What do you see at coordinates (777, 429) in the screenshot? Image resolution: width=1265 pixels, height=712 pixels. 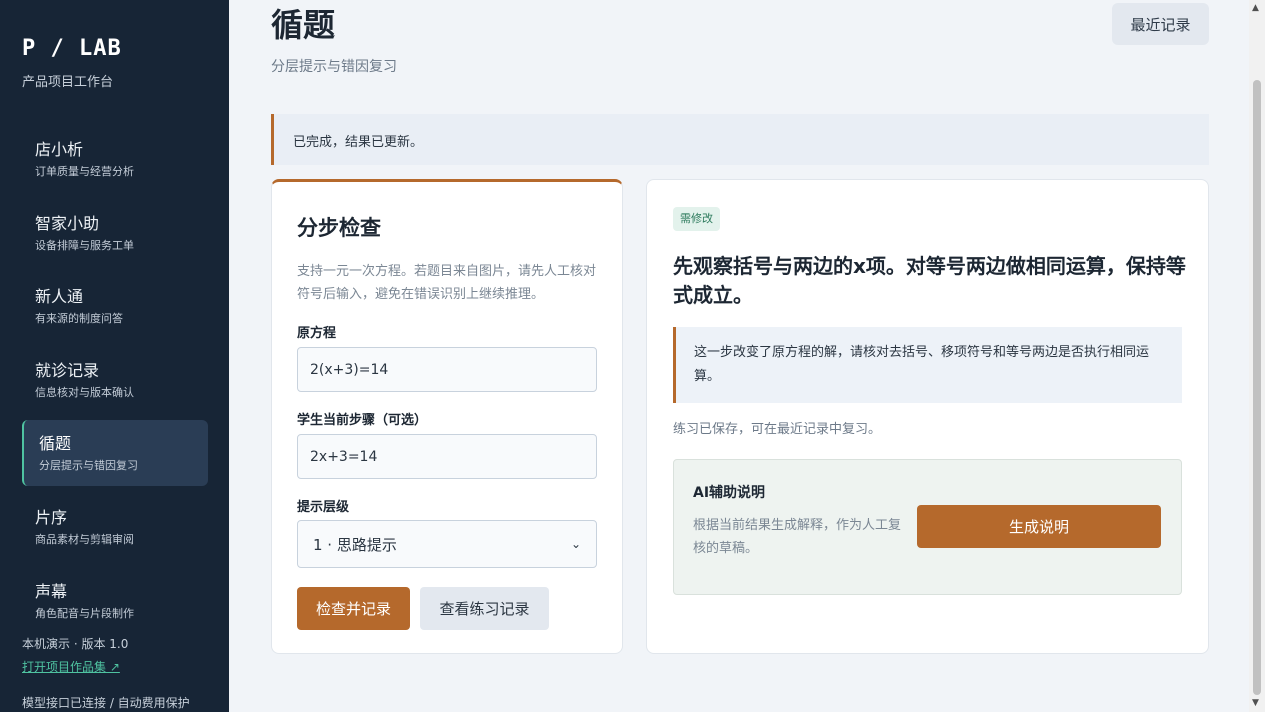 I see `saved-message: 练习已保存，可在最近记录中复习。` at bounding box center [777, 429].